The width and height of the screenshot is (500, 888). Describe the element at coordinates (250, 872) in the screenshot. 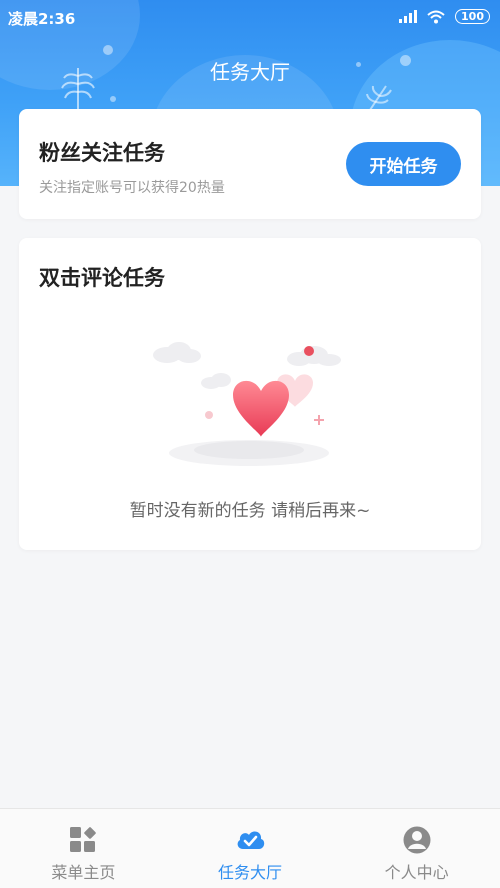

I see `tab-label: 任务大厅` at that location.